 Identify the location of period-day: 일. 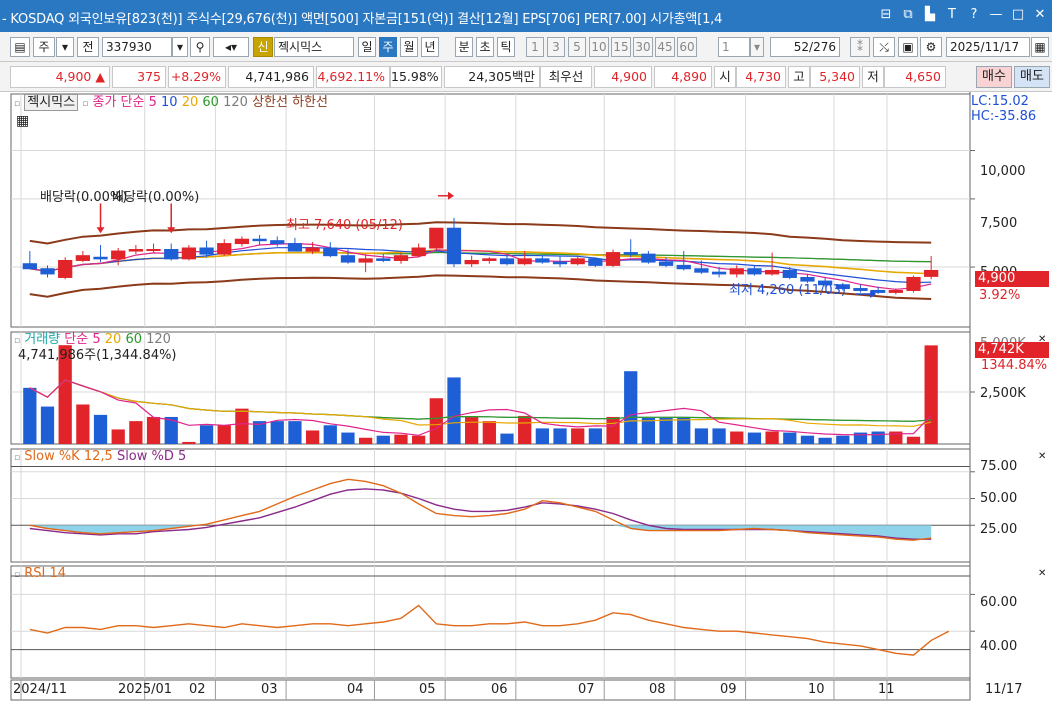
(367, 47).